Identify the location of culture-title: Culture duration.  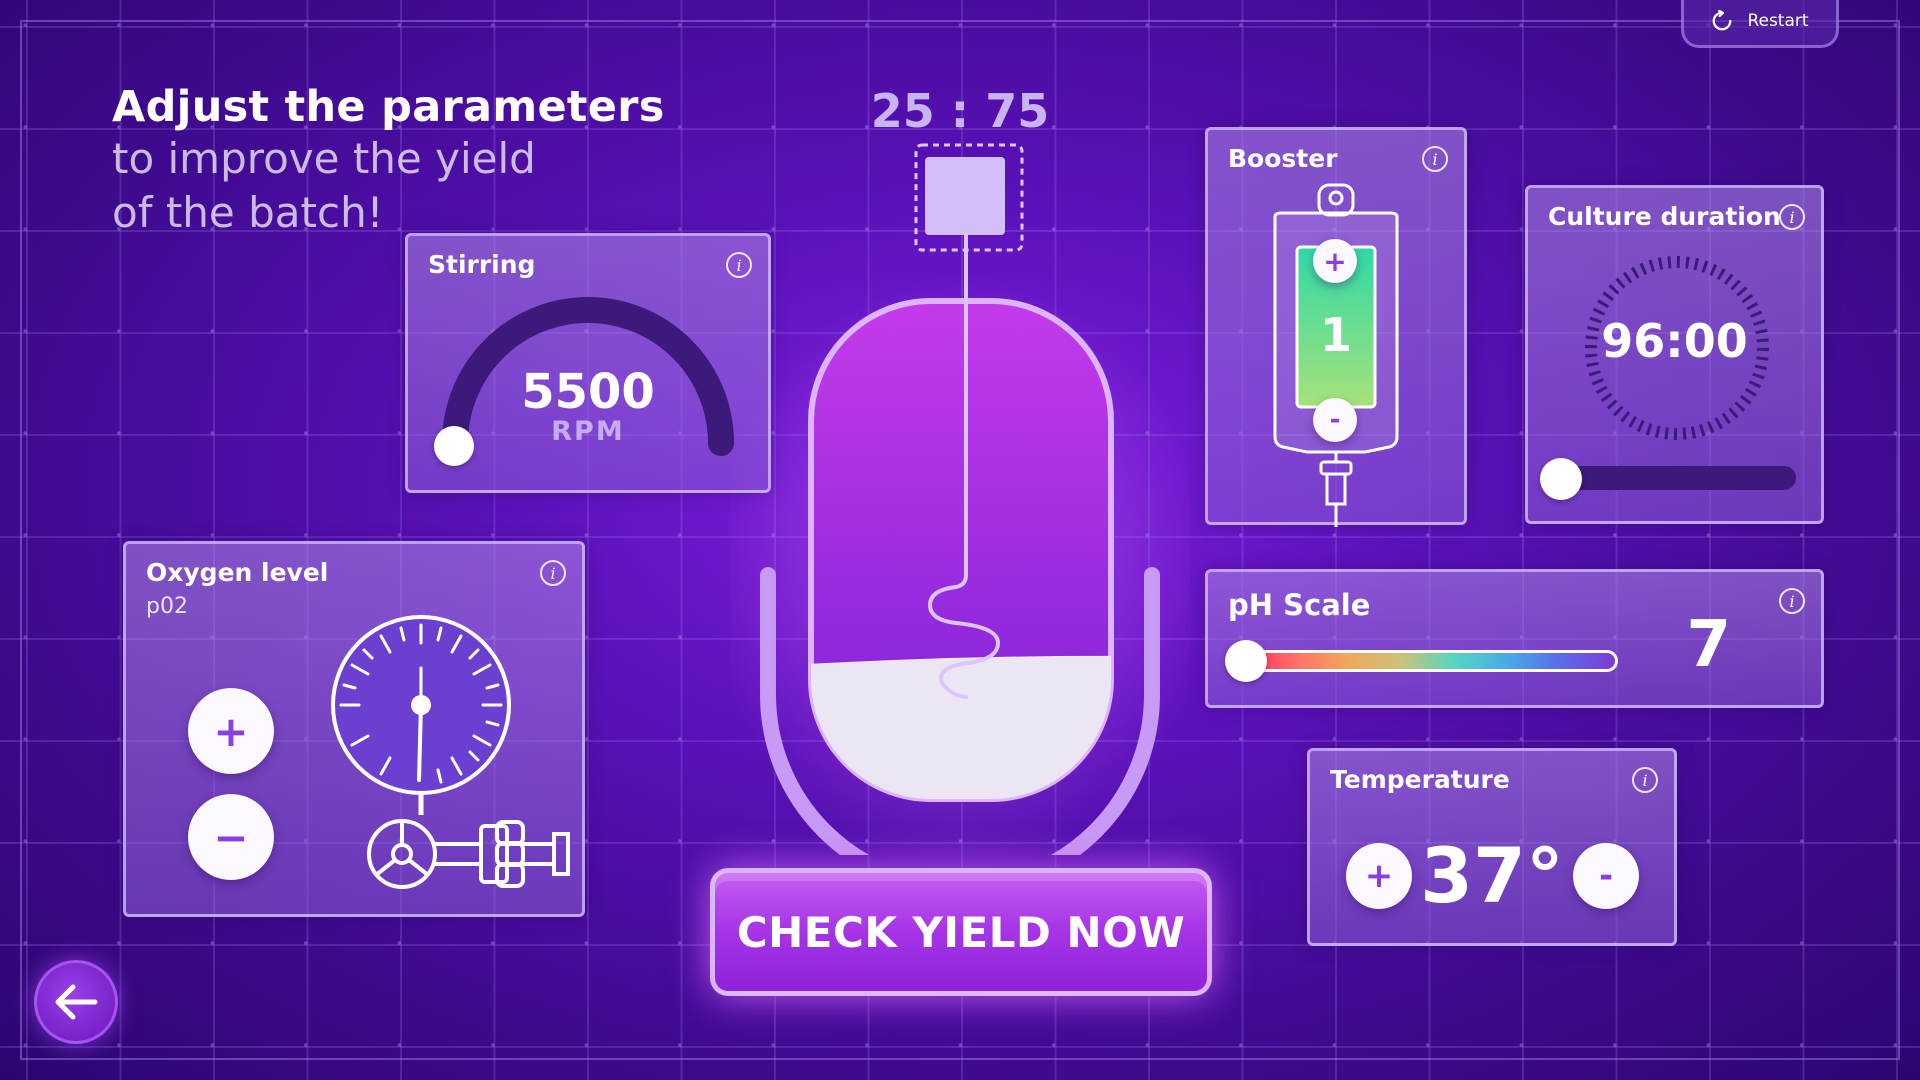
(1664, 216).